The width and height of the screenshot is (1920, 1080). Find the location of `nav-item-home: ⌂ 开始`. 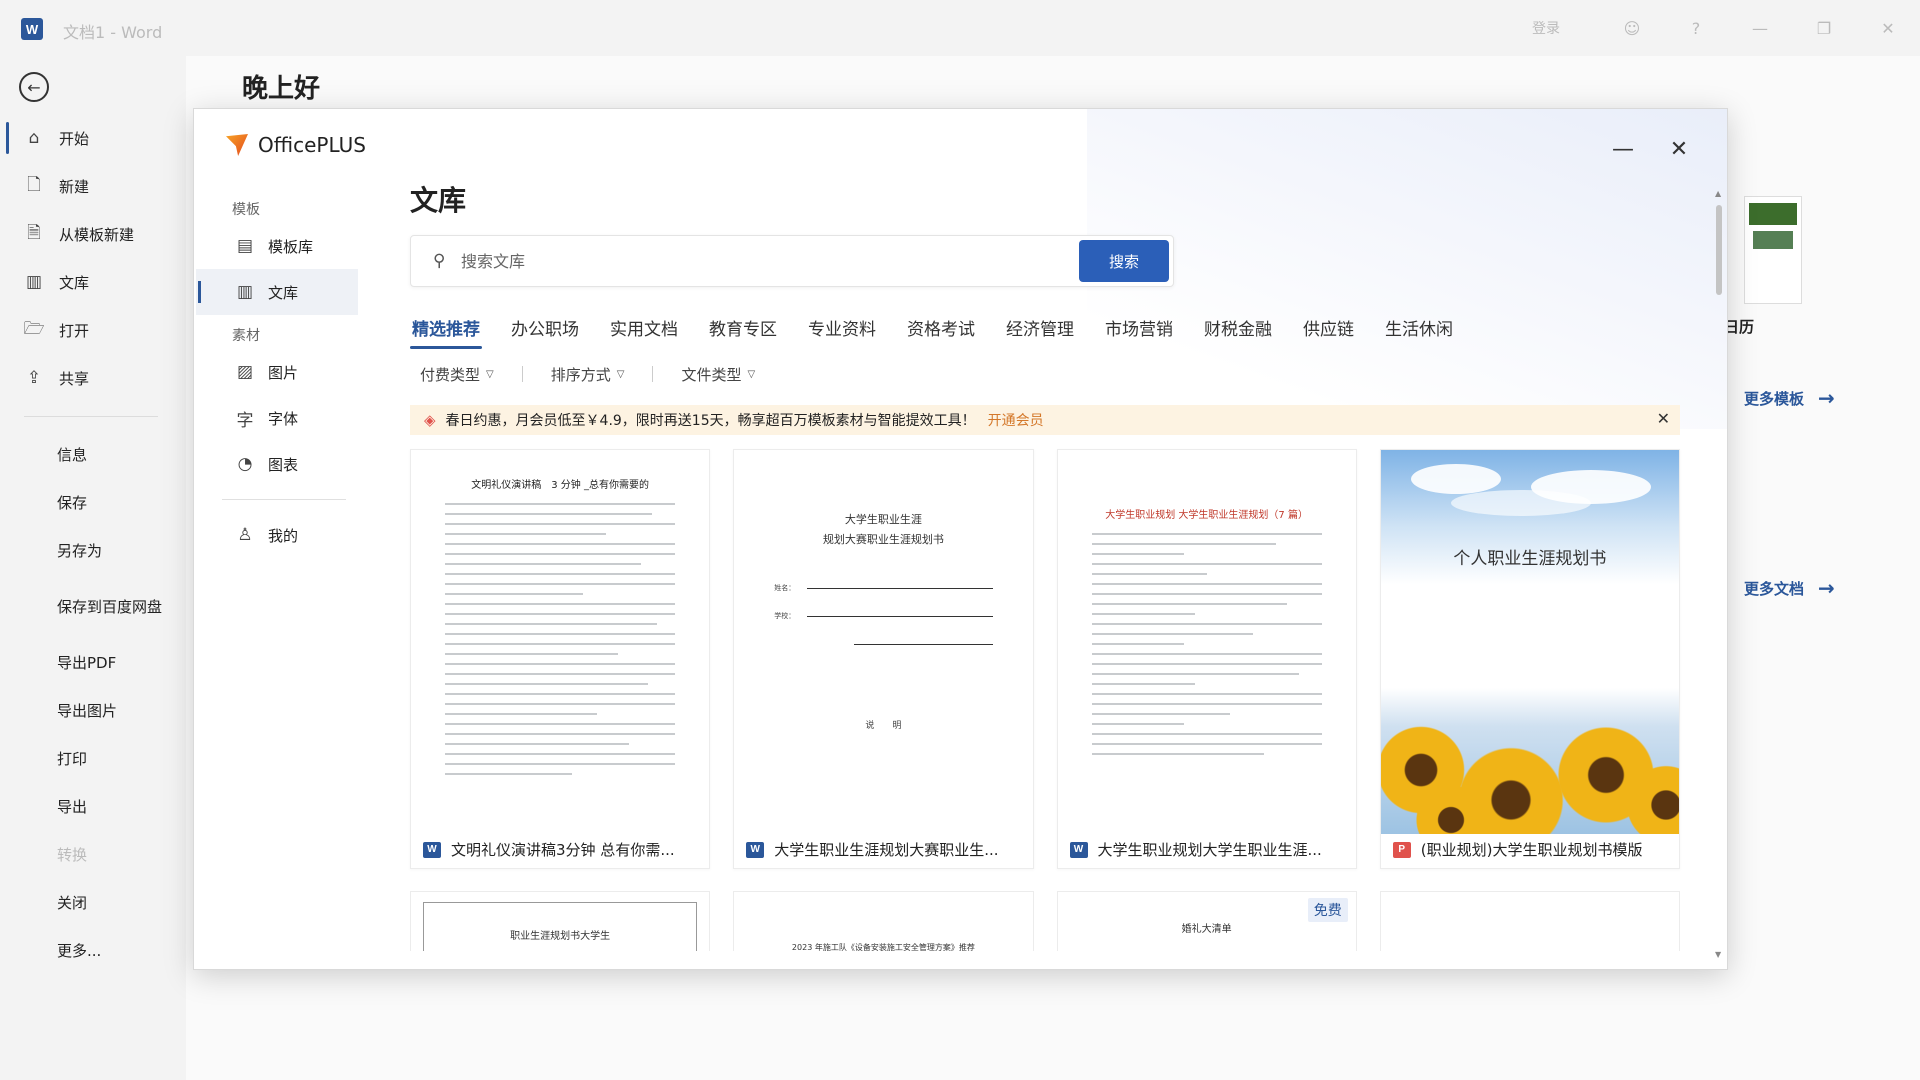

nav-item-home: ⌂ 开始 is located at coordinates (93, 138).